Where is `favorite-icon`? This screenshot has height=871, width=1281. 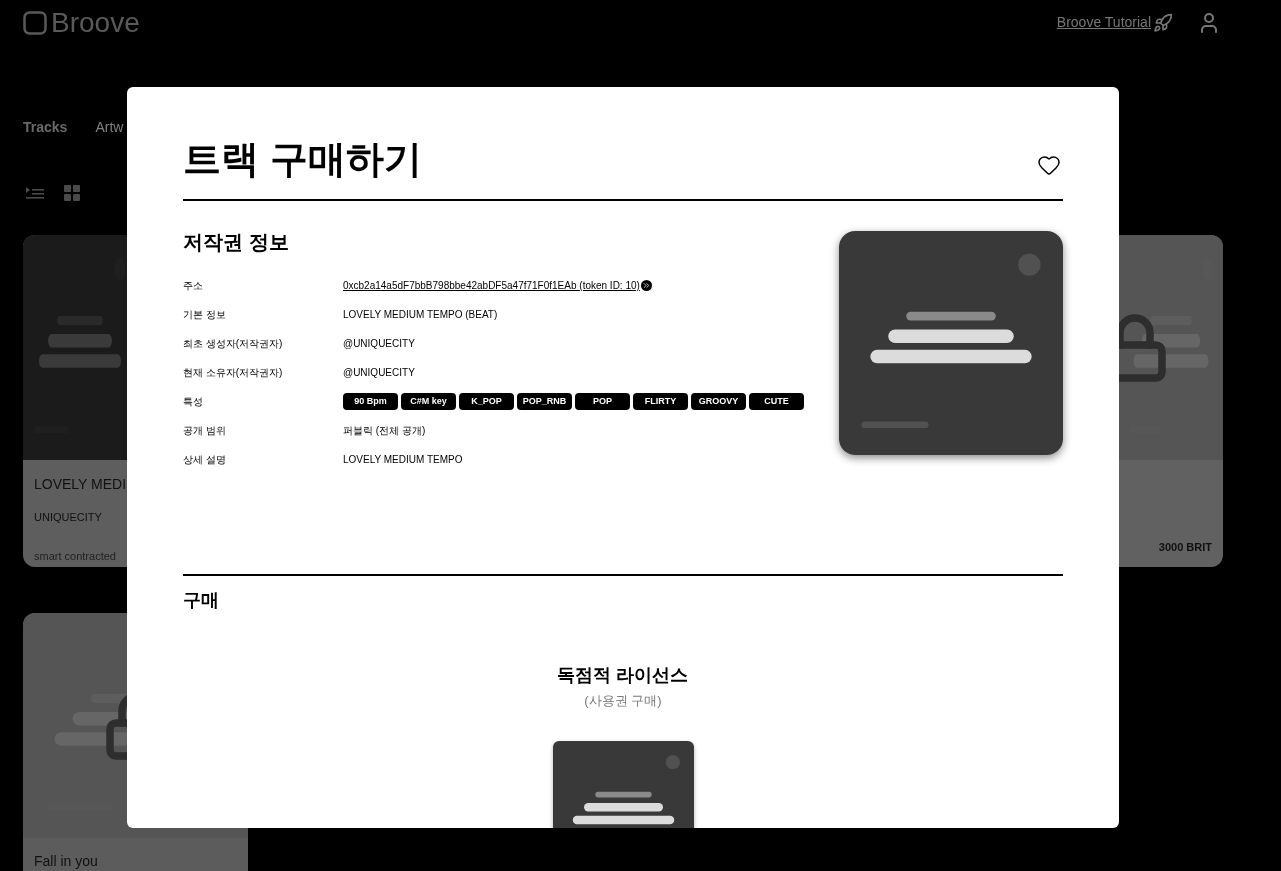 favorite-icon is located at coordinates (1049, 165).